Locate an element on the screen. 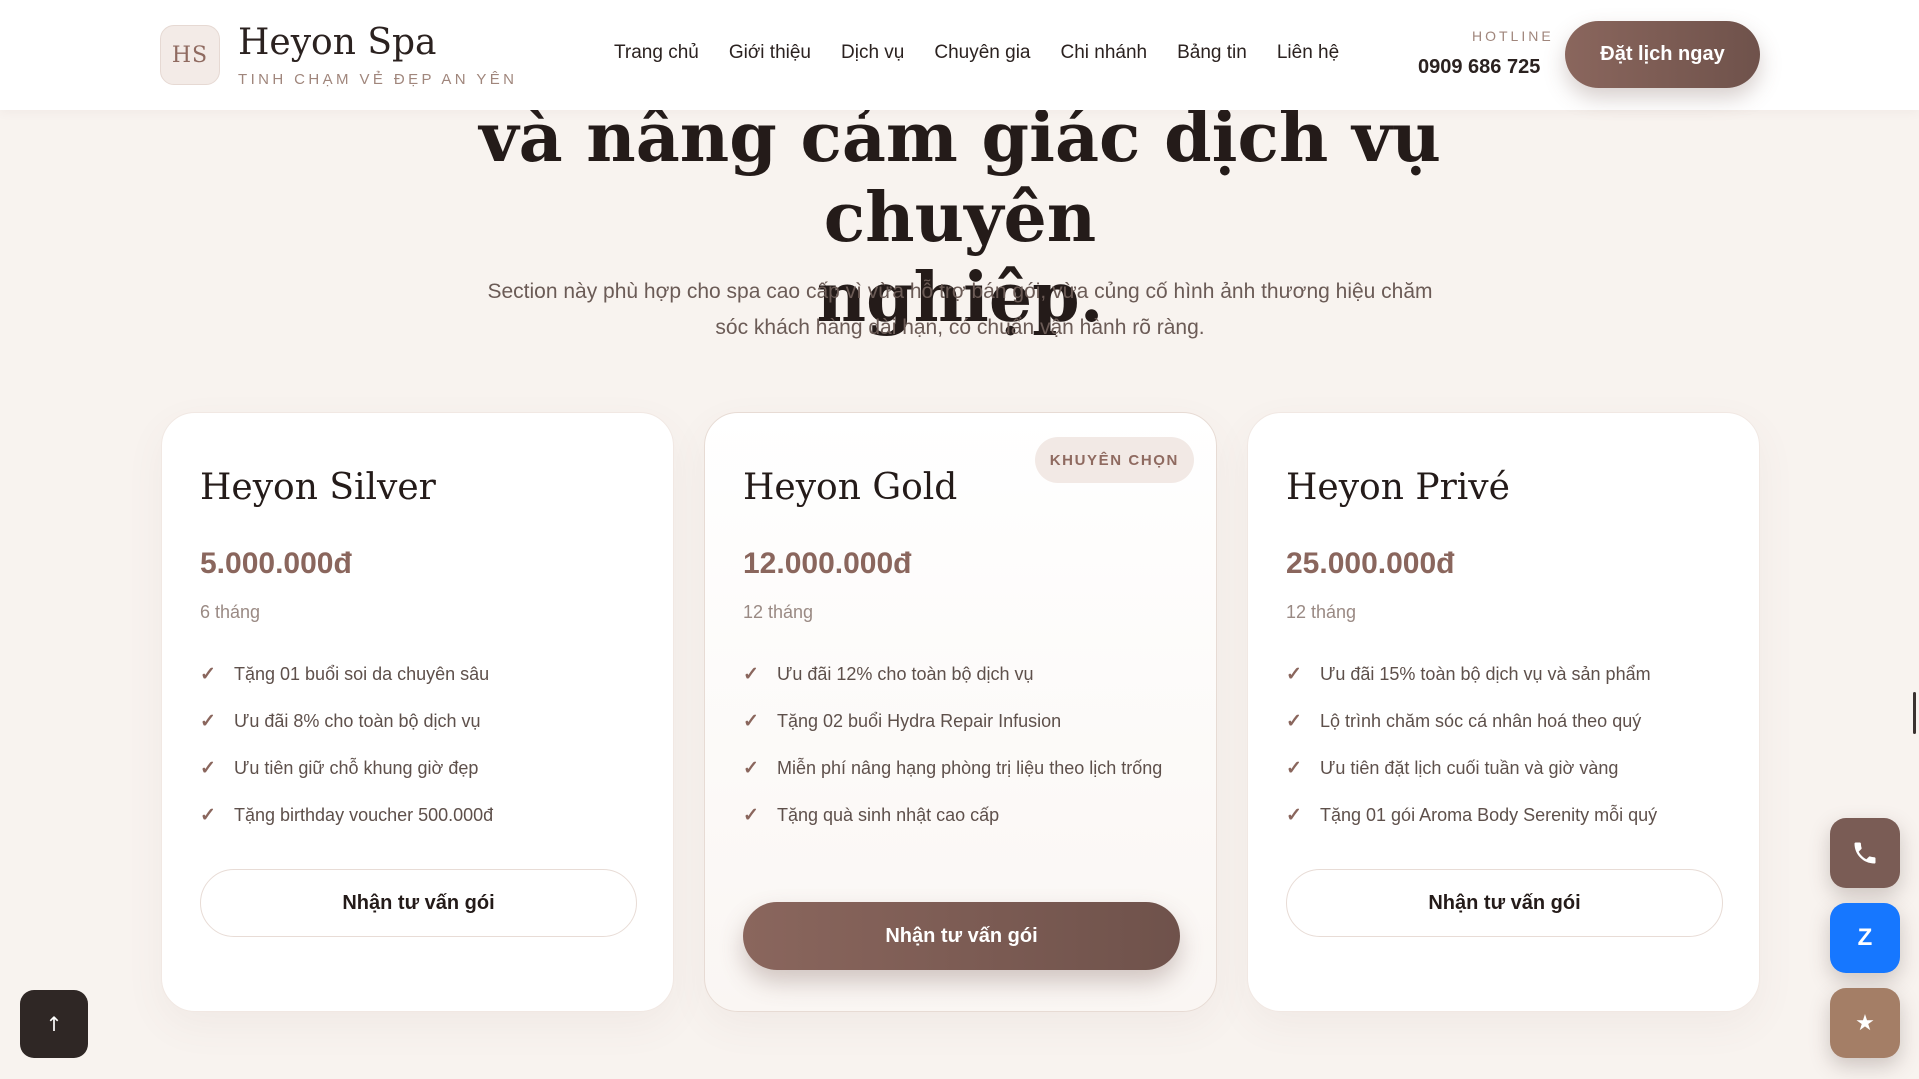  package-name: Heyon Silver is located at coordinates (318, 487).